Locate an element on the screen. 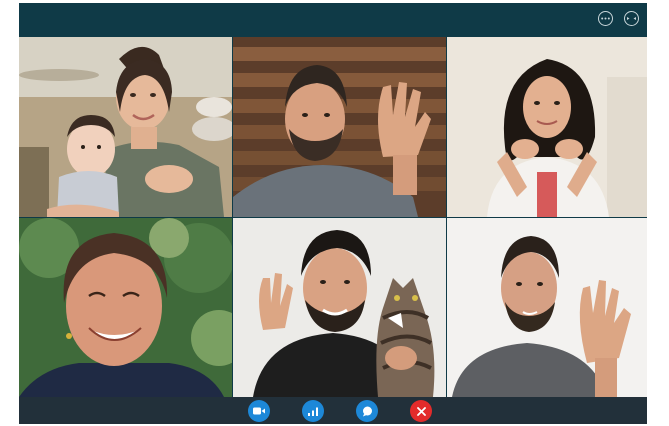 This screenshot has height=426, width=669. chat-bubble-icon is located at coordinates (367, 411).